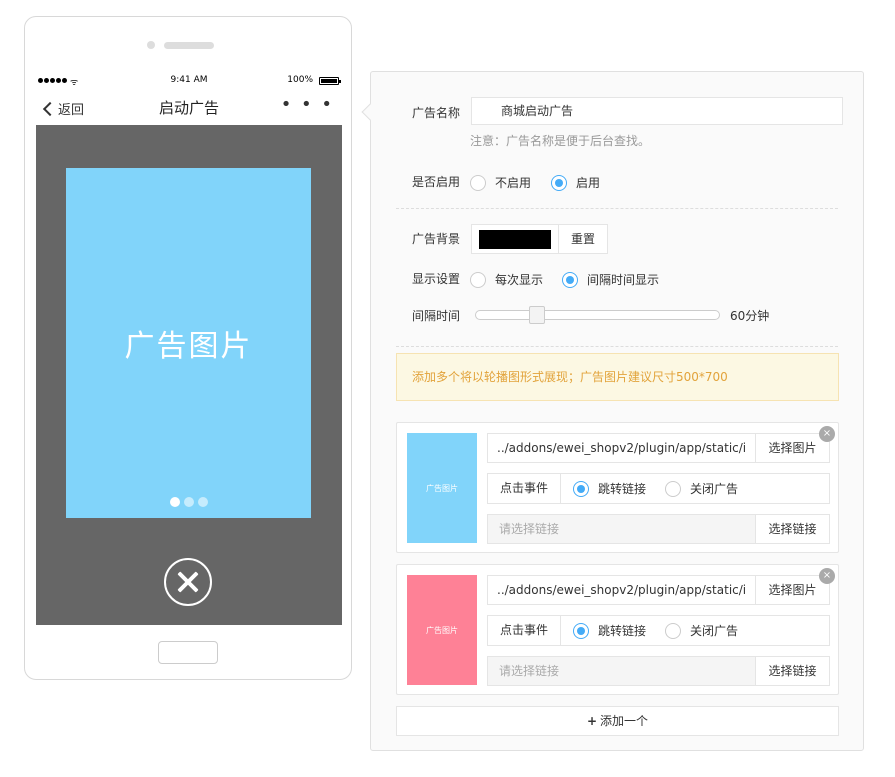  I want to click on interval-slider, so click(597, 315).